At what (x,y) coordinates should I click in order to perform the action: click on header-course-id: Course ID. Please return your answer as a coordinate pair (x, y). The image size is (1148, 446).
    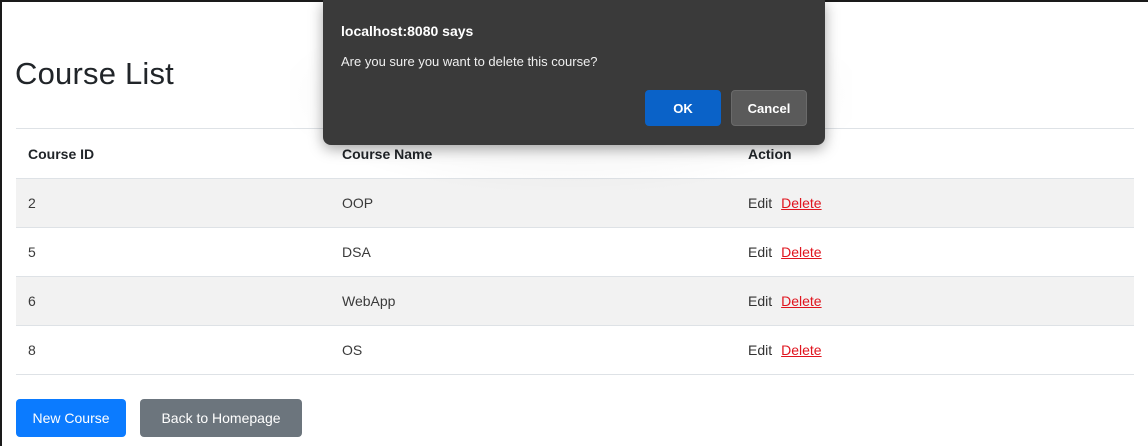
    Looking at the image, I should click on (173, 153).